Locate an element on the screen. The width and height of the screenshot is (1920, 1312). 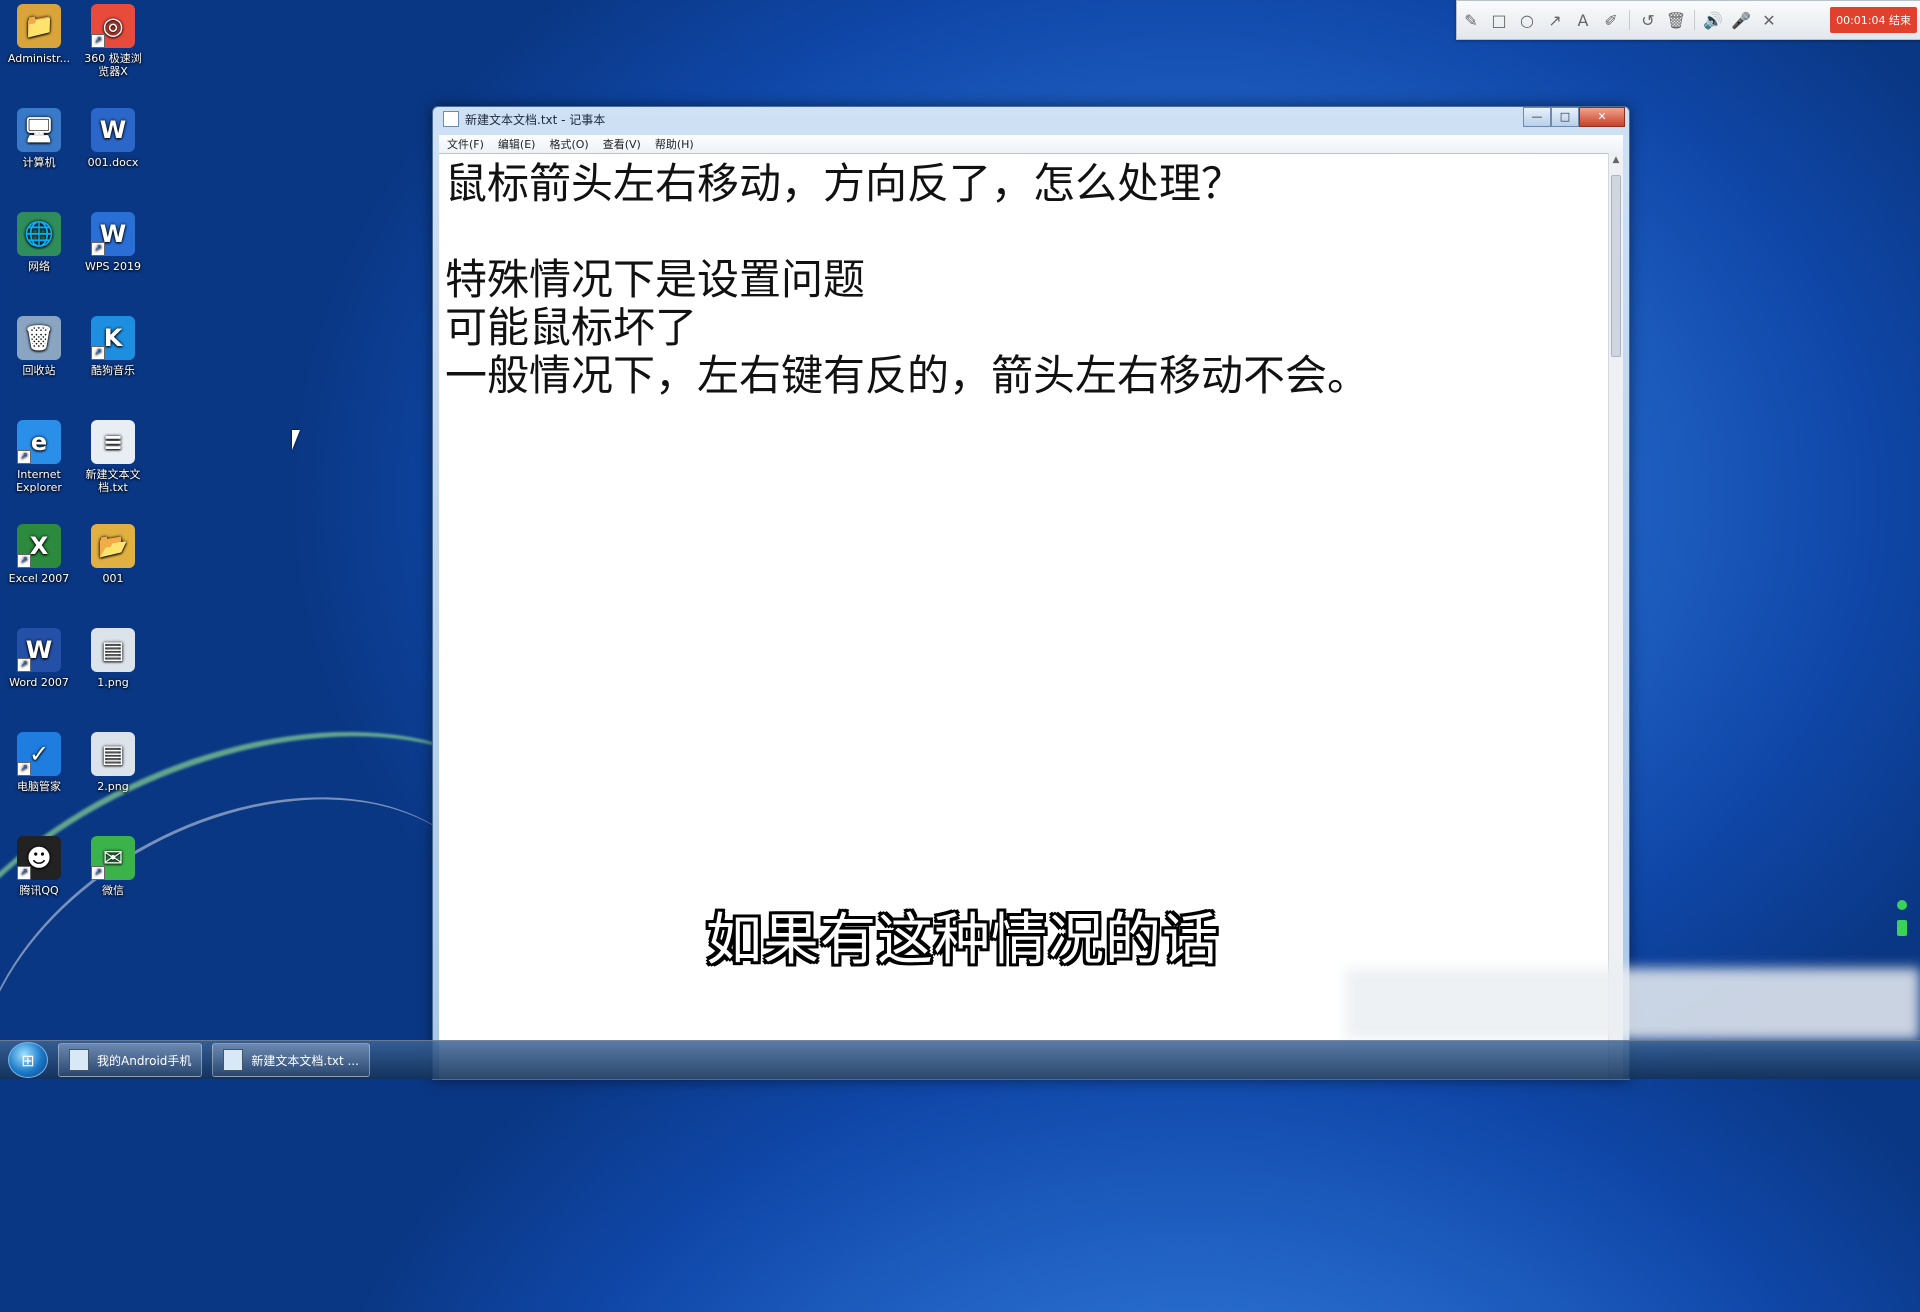
menu-bar: 文件(F) 编辑(E) 格式(O) 查看(V) 帮助(H) is located at coordinates (1031, 144).